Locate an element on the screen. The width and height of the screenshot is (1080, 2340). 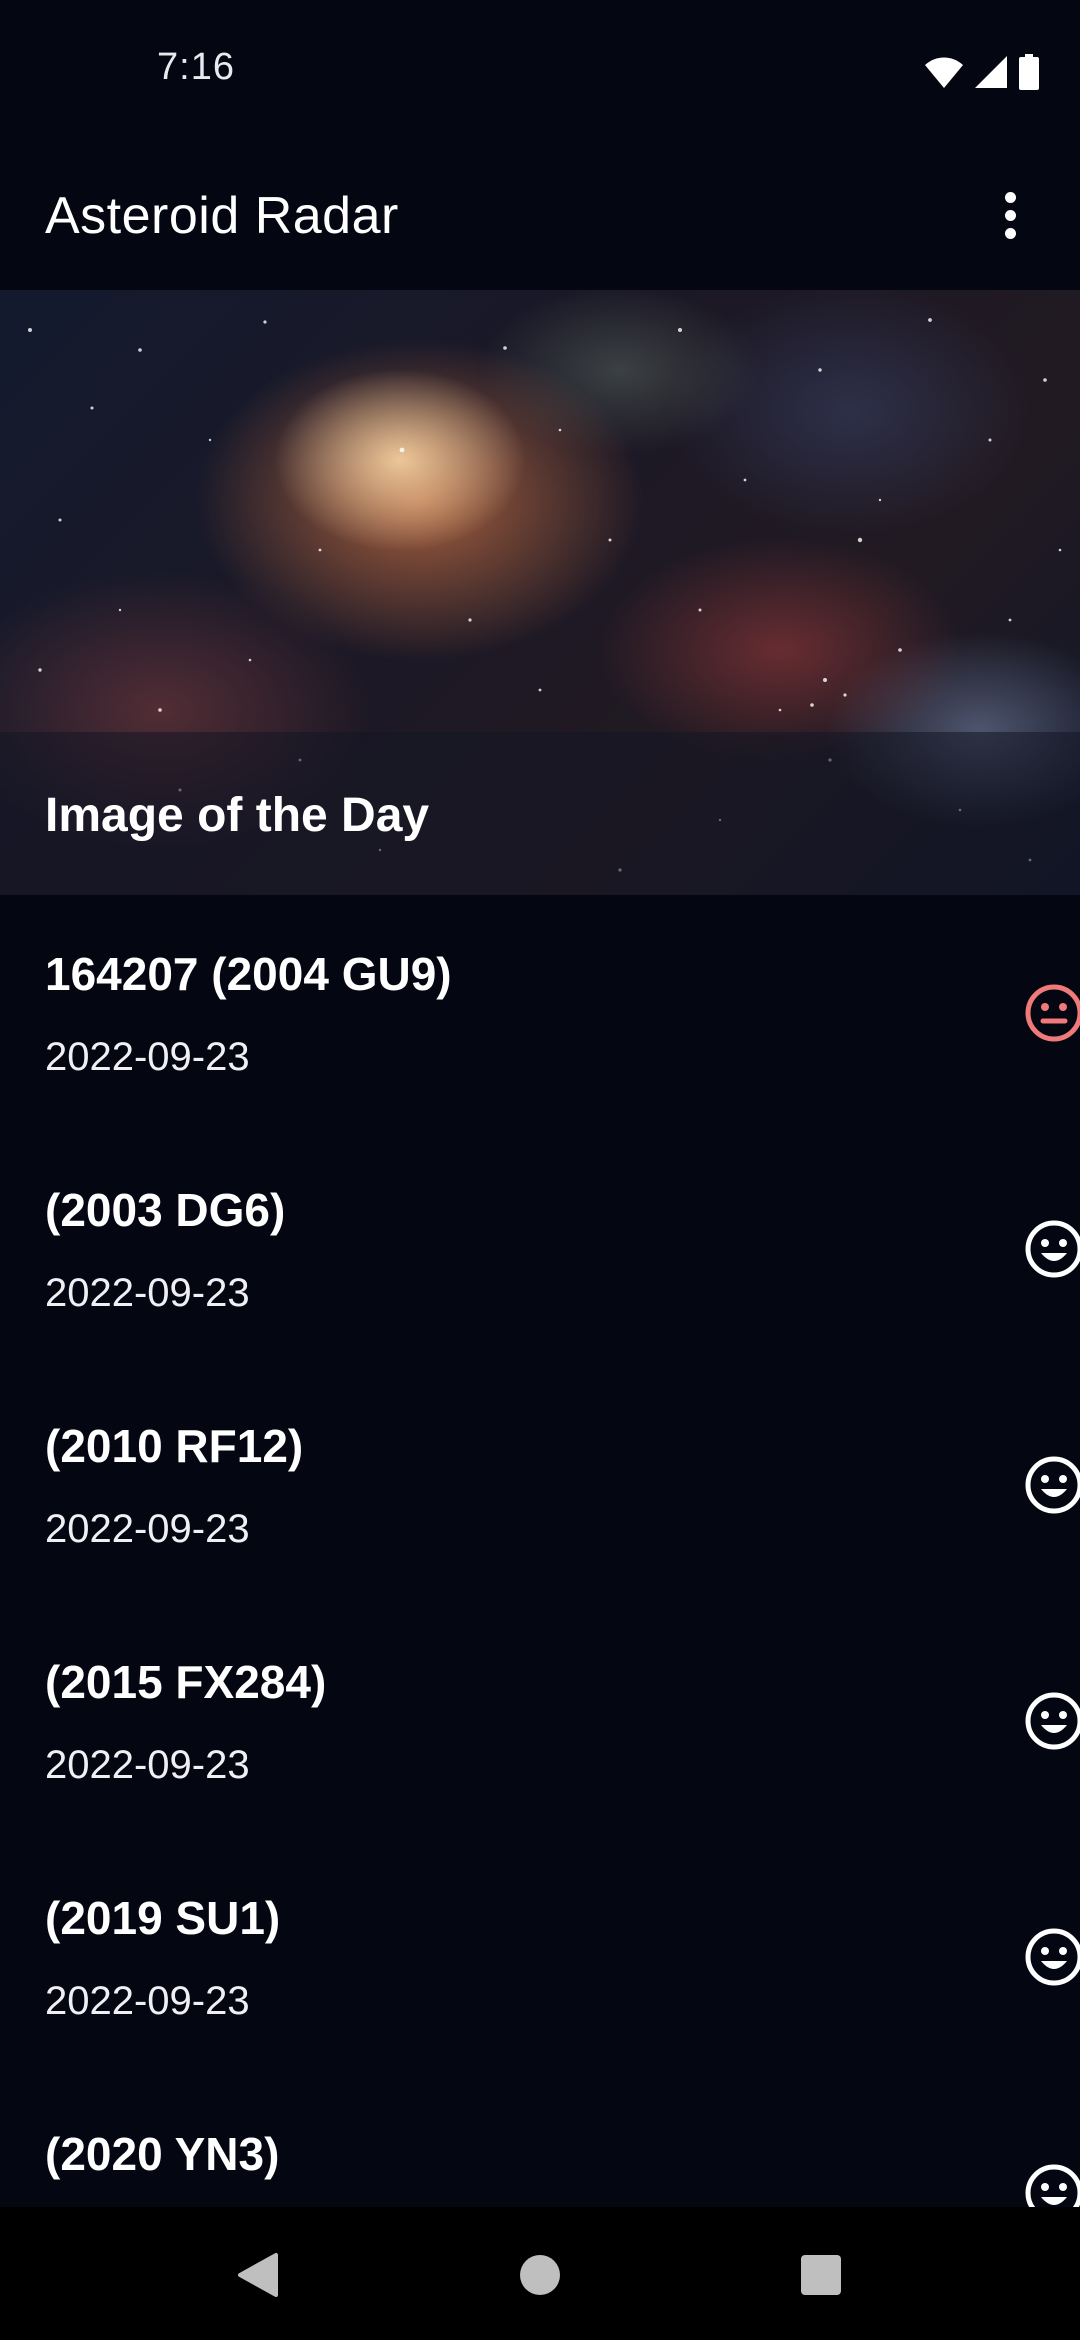
asteroid-name: (2010 RF12) is located at coordinates (174, 1446).